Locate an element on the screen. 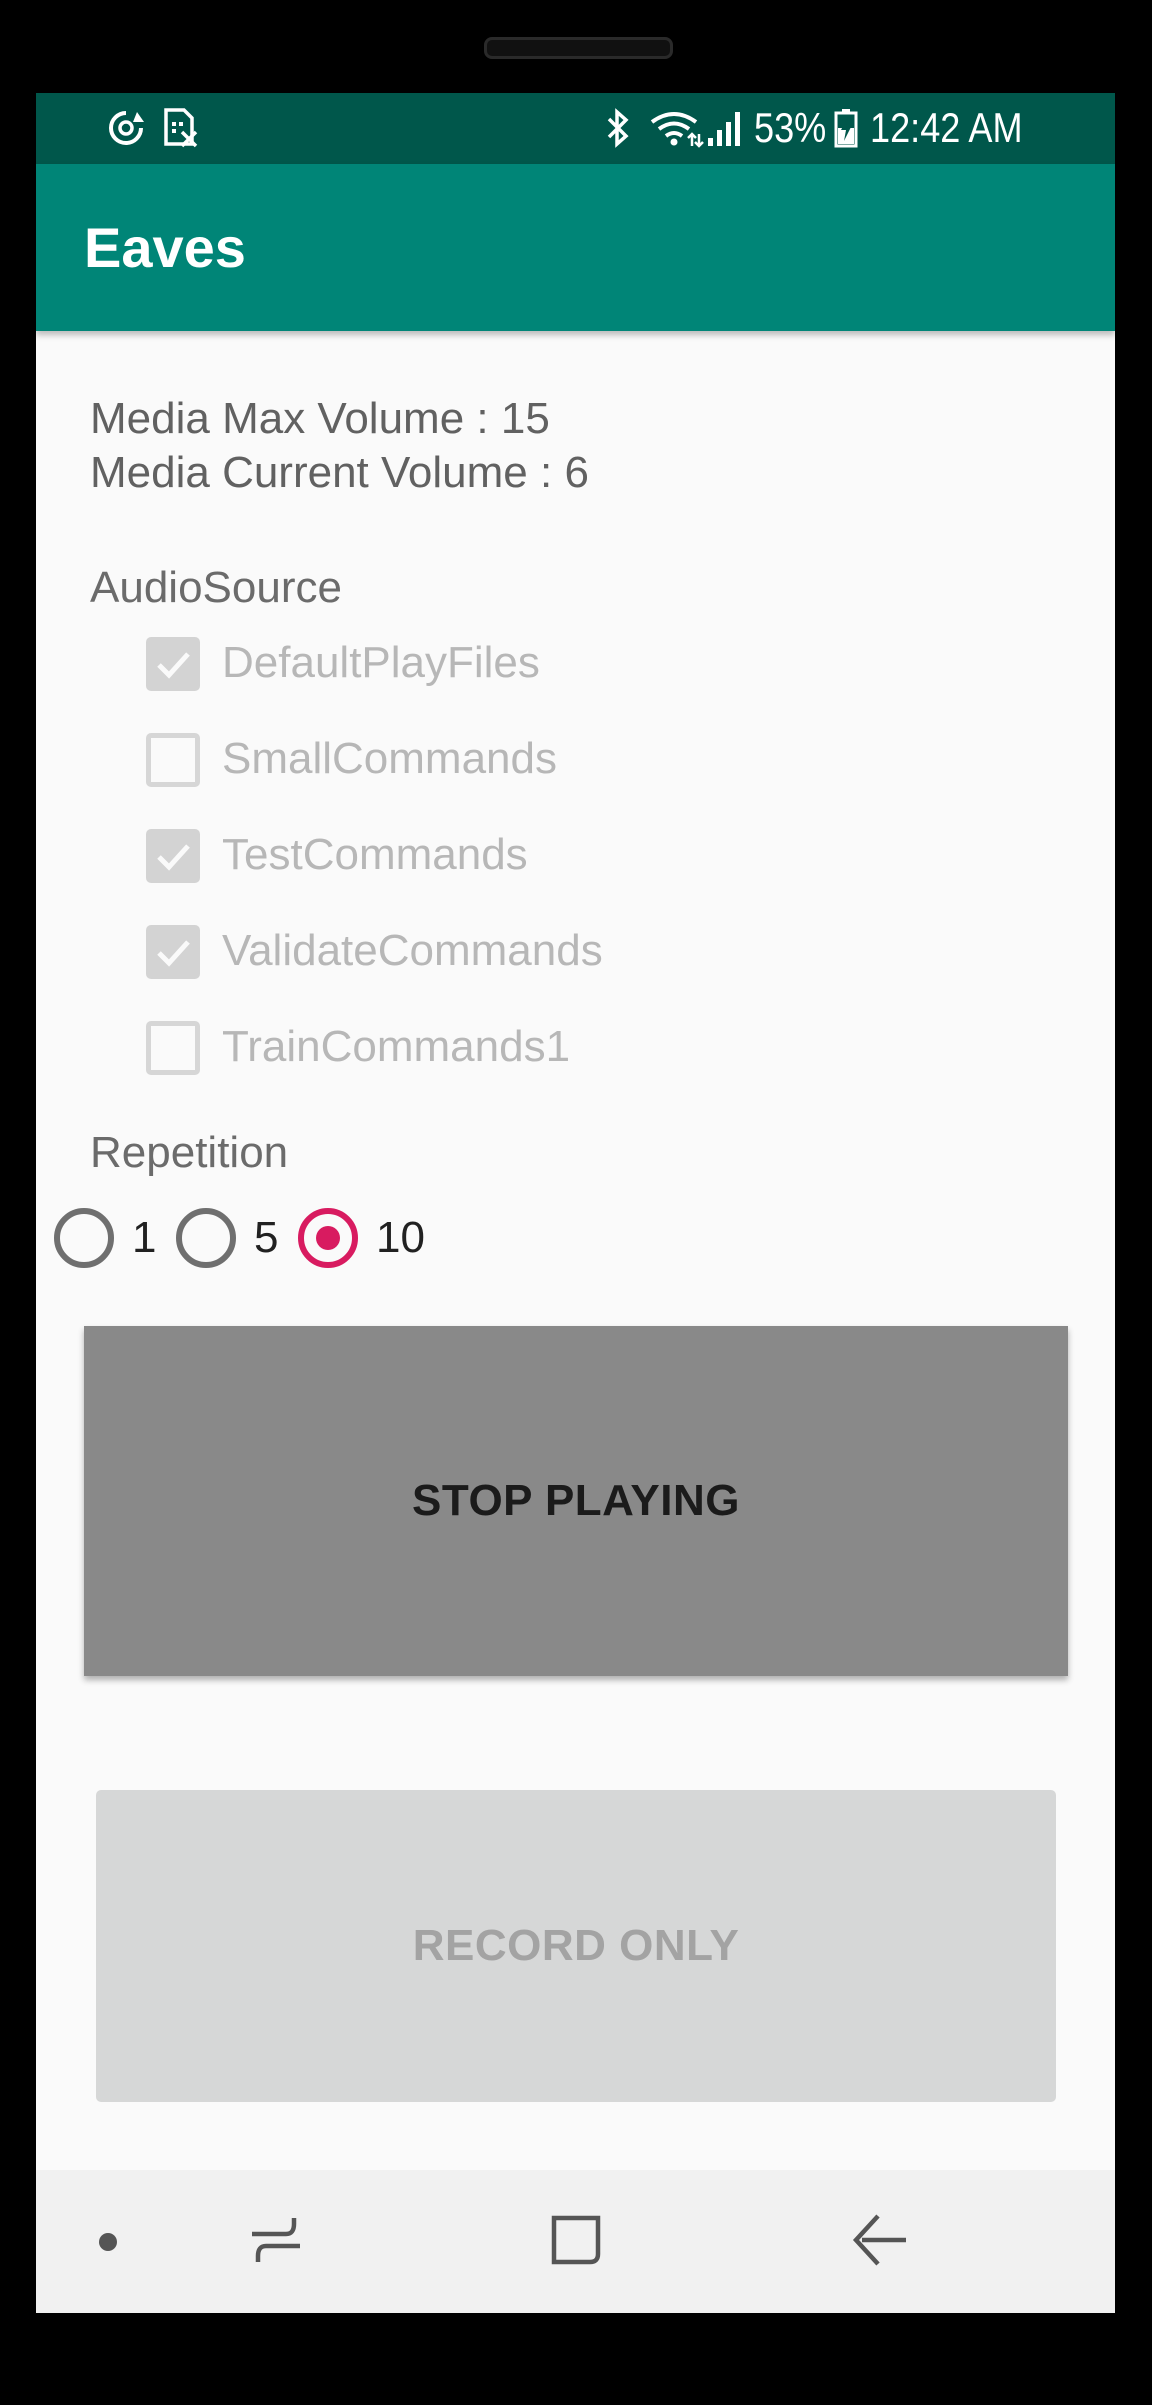 The image size is (1152, 2405). navigation-bar is located at coordinates (575, 2241).